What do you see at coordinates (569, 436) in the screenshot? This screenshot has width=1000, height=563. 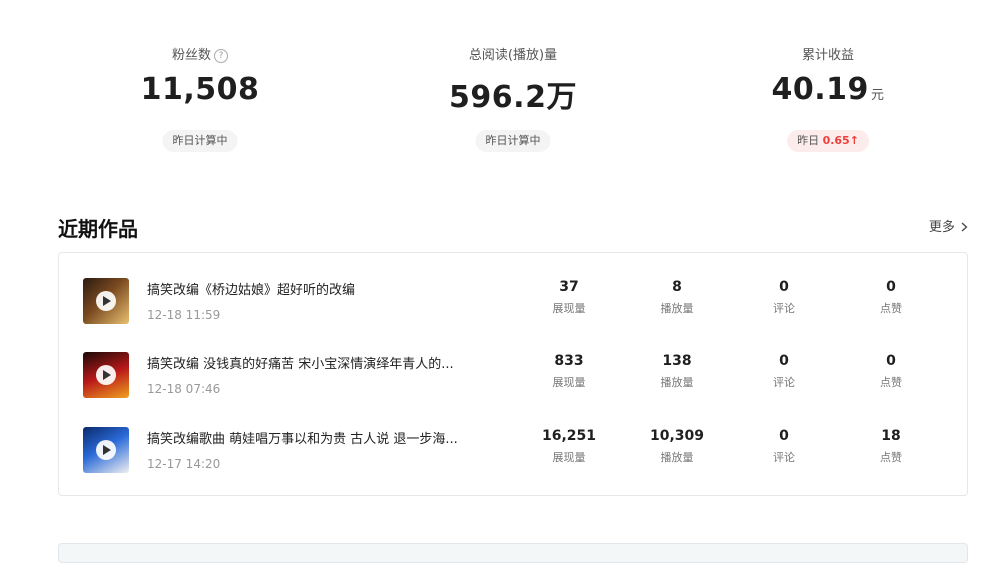 I see `impressions-value: 16,251` at bounding box center [569, 436].